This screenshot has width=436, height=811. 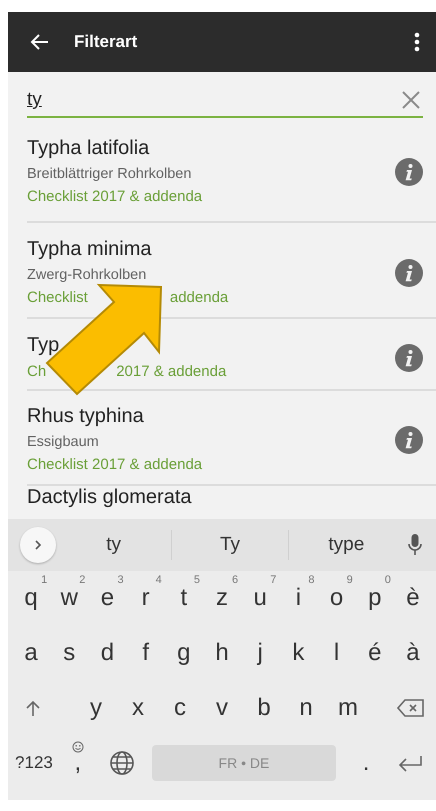 What do you see at coordinates (183, 653) in the screenshot?
I see `key: g` at bounding box center [183, 653].